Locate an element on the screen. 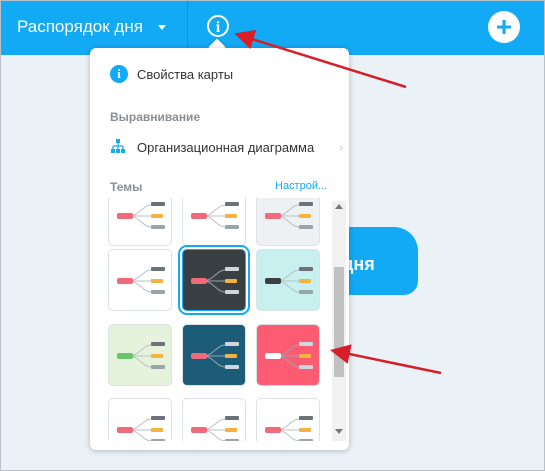 This screenshot has width=545, height=471. map-title: Распорядок дня is located at coordinates (80, 27).